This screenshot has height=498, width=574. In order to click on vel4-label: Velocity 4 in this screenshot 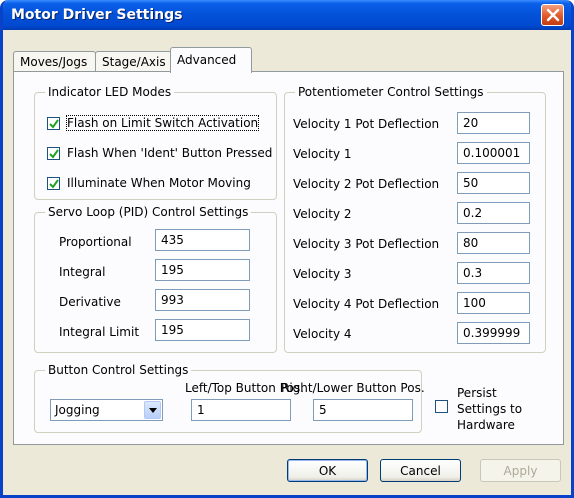, I will do `click(322, 334)`.